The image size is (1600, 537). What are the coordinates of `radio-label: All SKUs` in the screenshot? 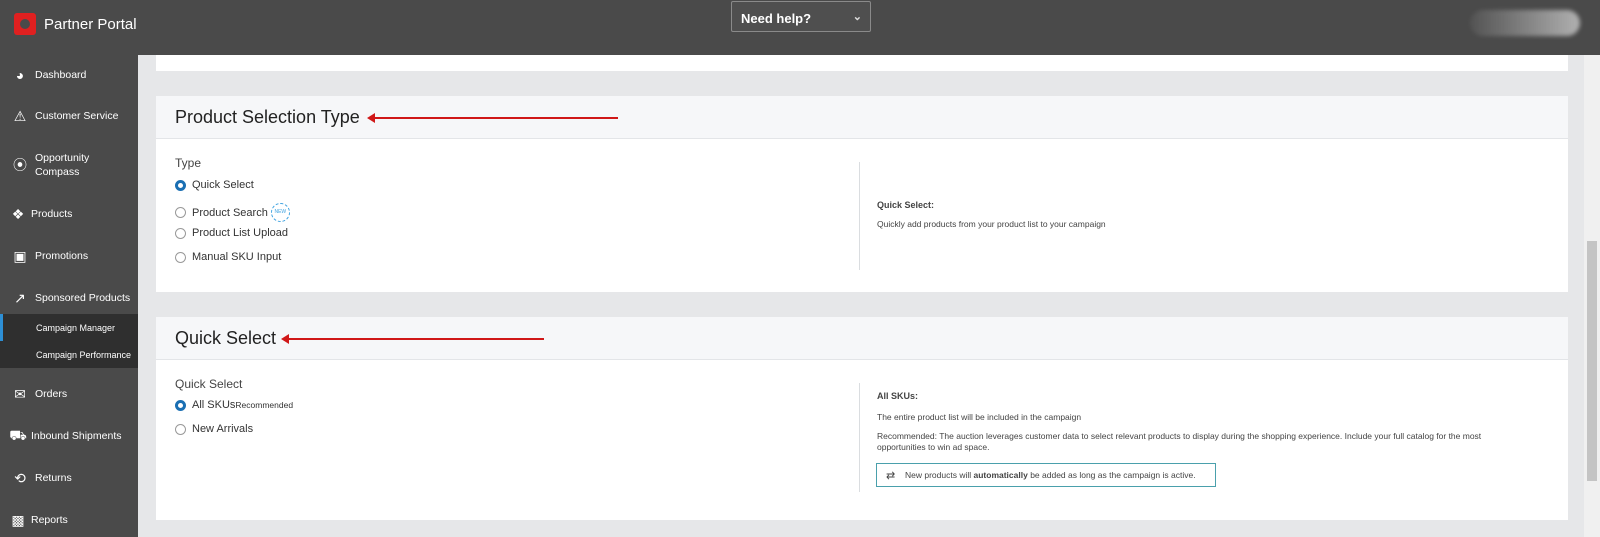 It's located at (214, 405).